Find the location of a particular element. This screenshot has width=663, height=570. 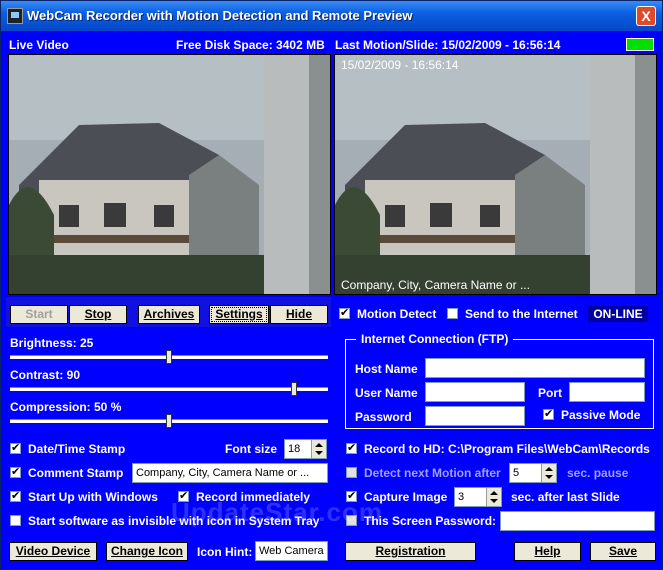

icon-hint-input: Web Camera is located at coordinates (291, 551).